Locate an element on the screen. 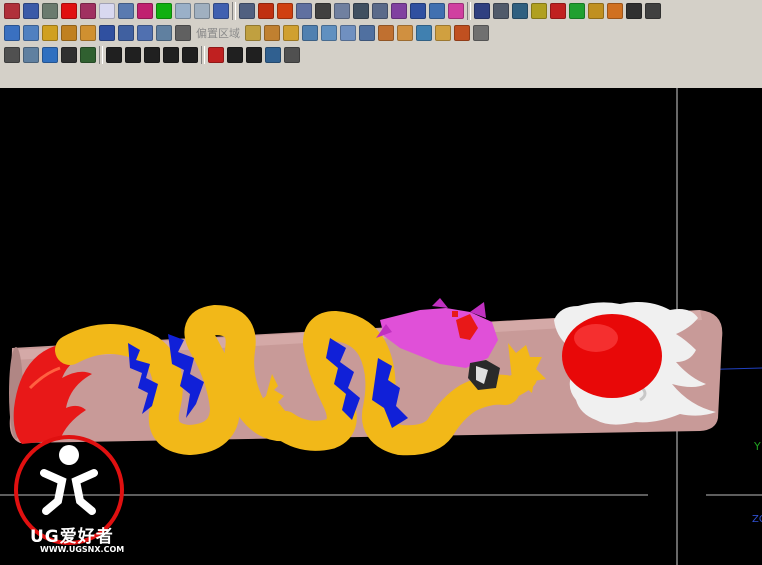  gold-icon is located at coordinates (596, 11).